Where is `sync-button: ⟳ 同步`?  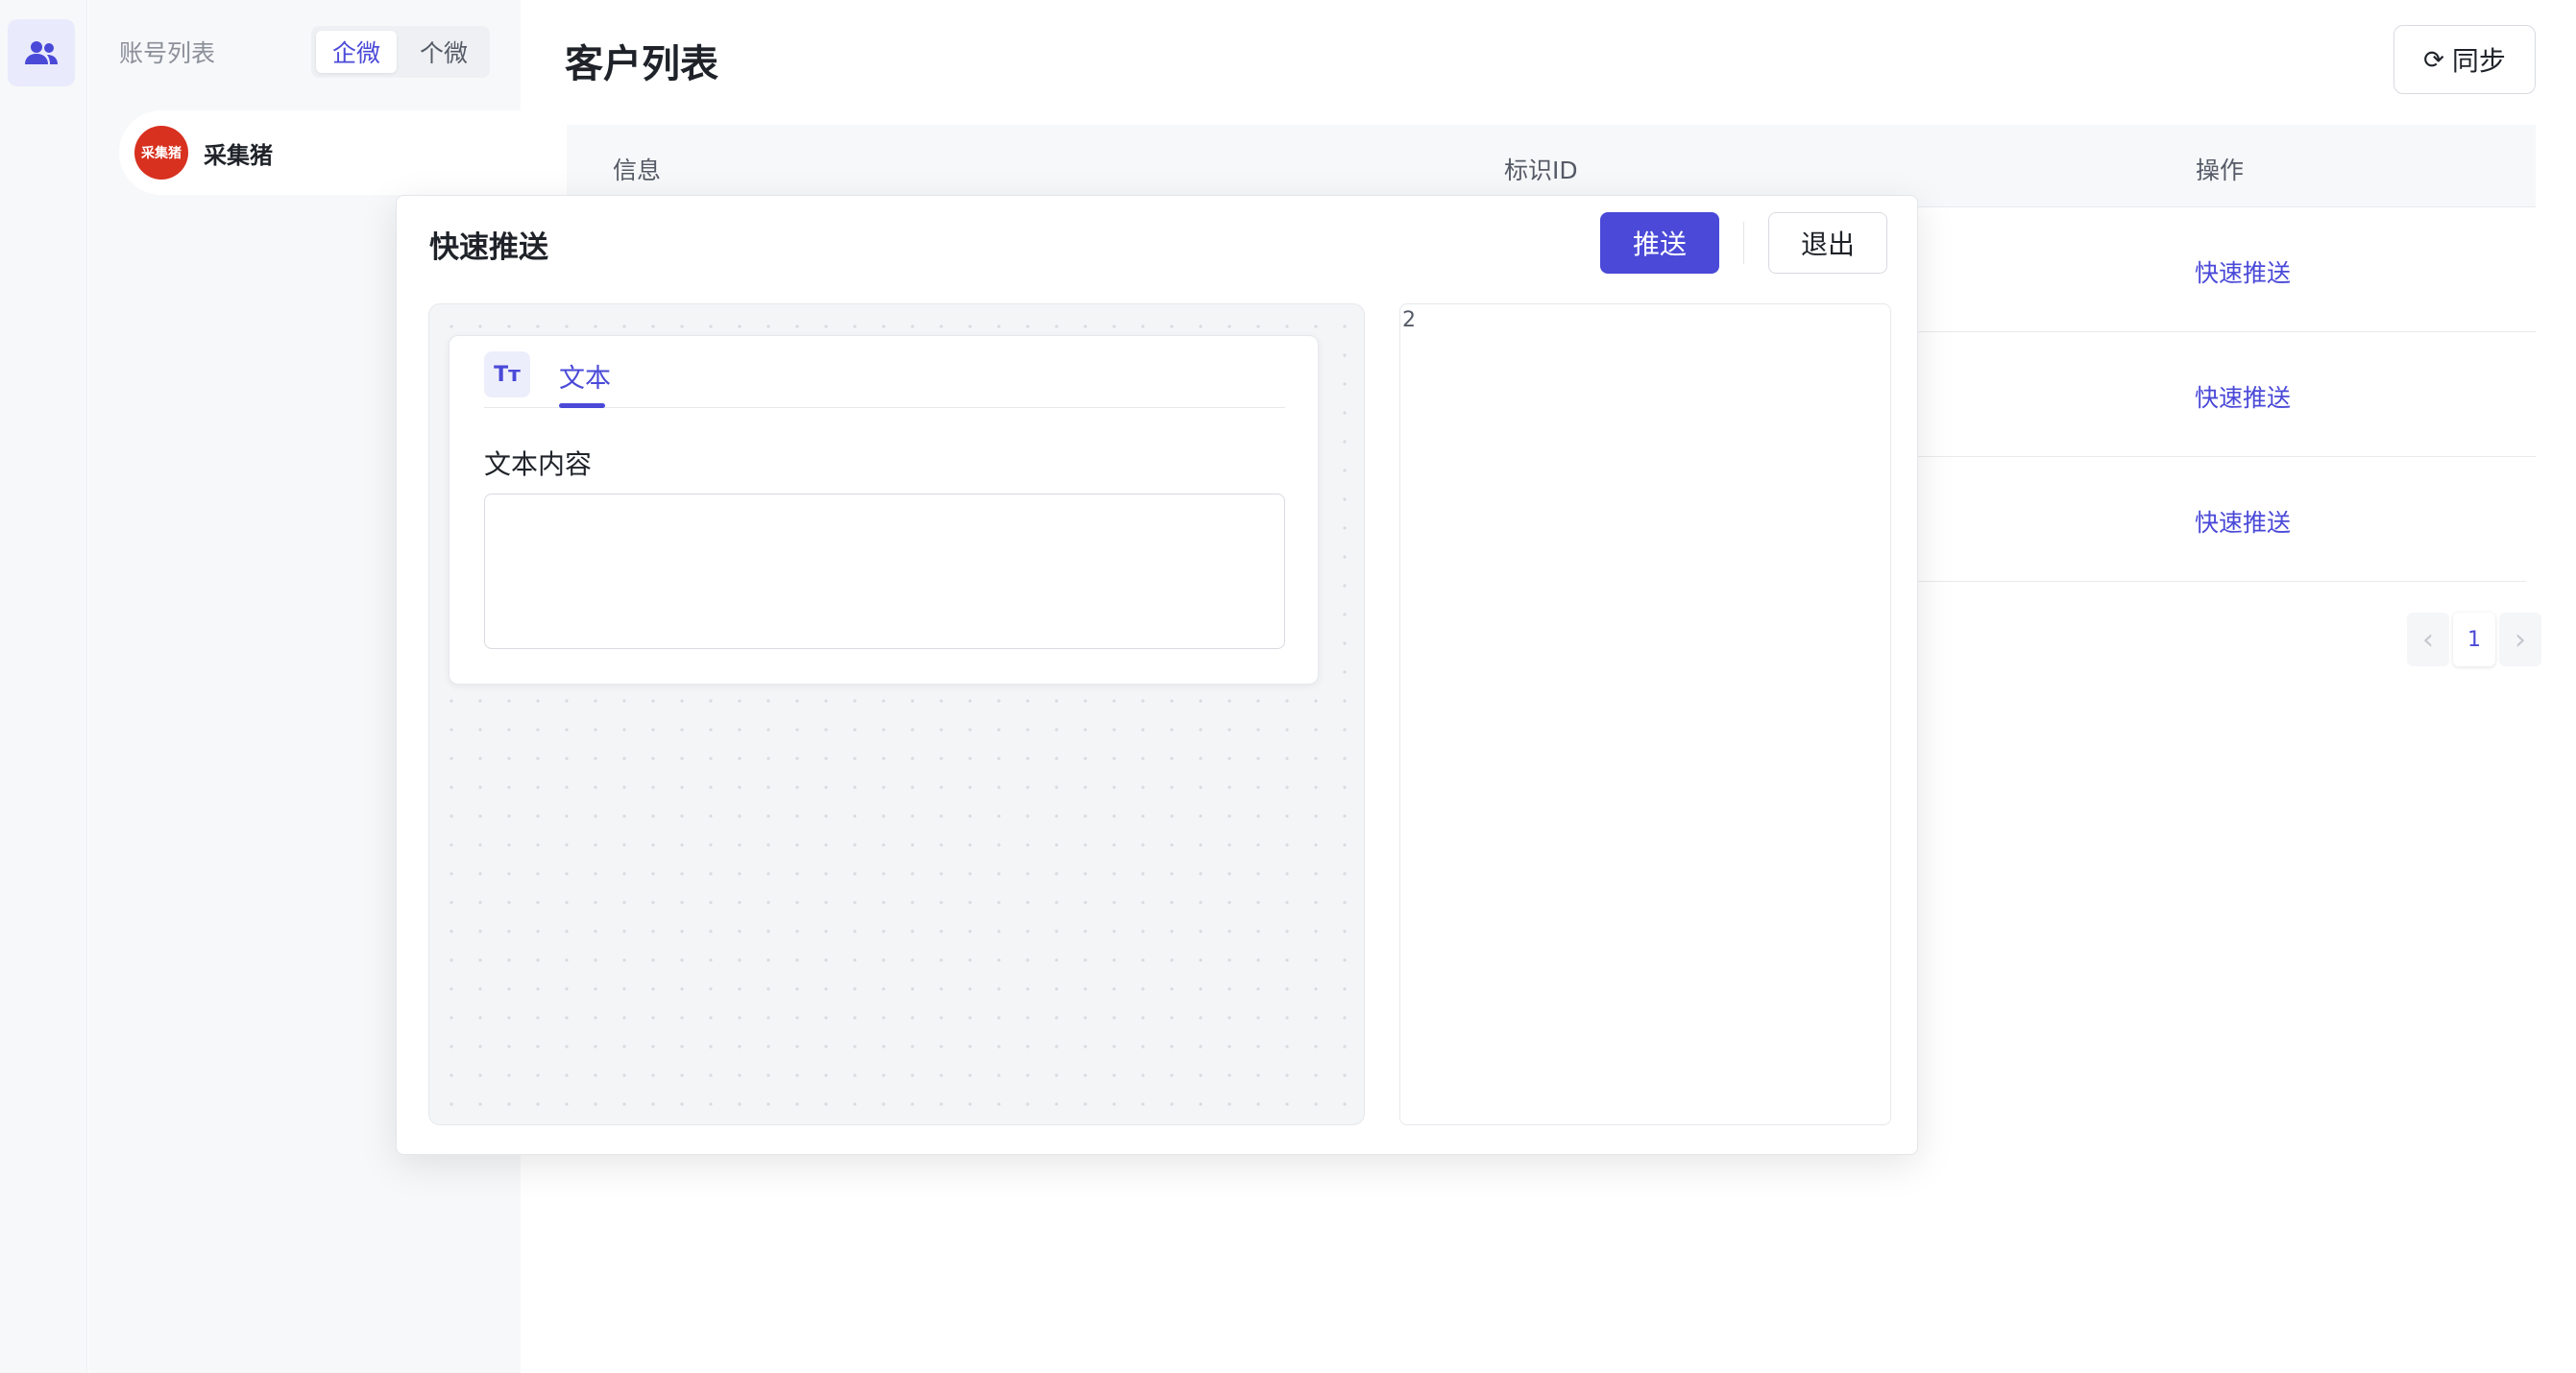
sync-button: ⟳ 同步 is located at coordinates (2465, 59).